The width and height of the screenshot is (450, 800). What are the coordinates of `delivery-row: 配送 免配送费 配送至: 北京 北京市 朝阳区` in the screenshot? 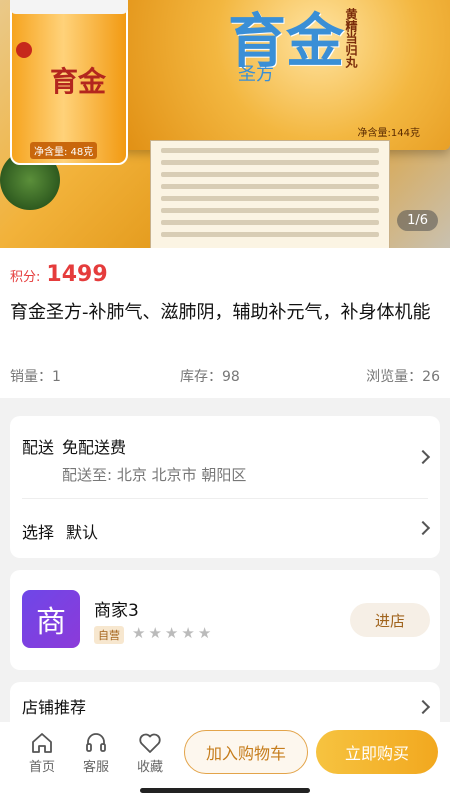 It's located at (225, 457).